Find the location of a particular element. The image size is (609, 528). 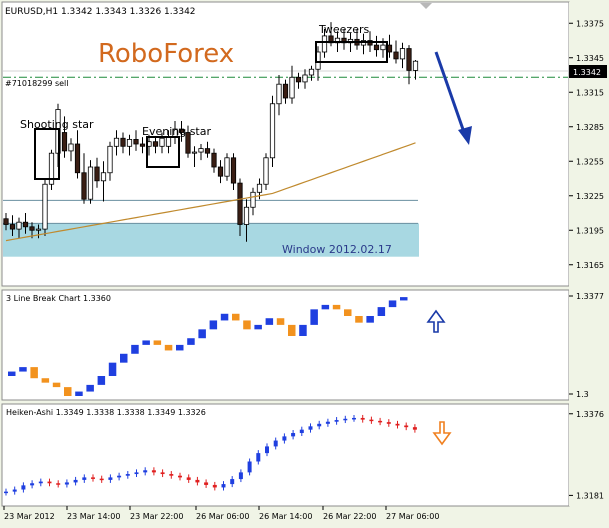

time-tick-label: 27 Mar 06:00 is located at coordinates (412, 516).